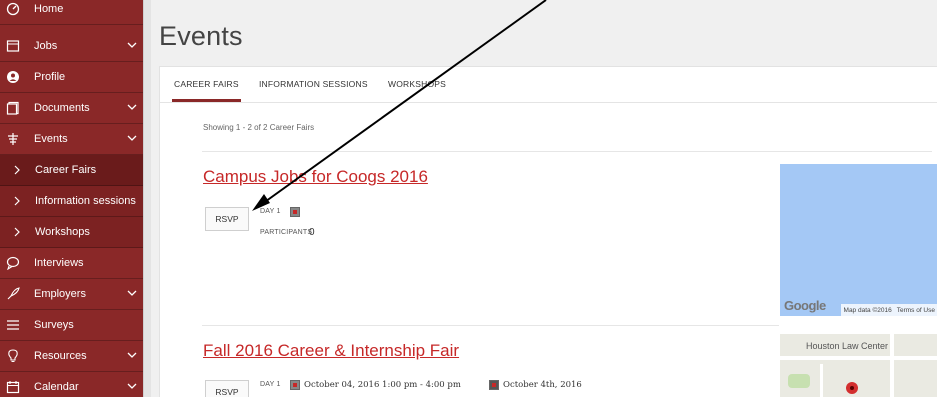 This screenshot has width=937, height=397. What do you see at coordinates (147, 198) in the screenshot?
I see `sidebar-scrollbar` at bounding box center [147, 198].